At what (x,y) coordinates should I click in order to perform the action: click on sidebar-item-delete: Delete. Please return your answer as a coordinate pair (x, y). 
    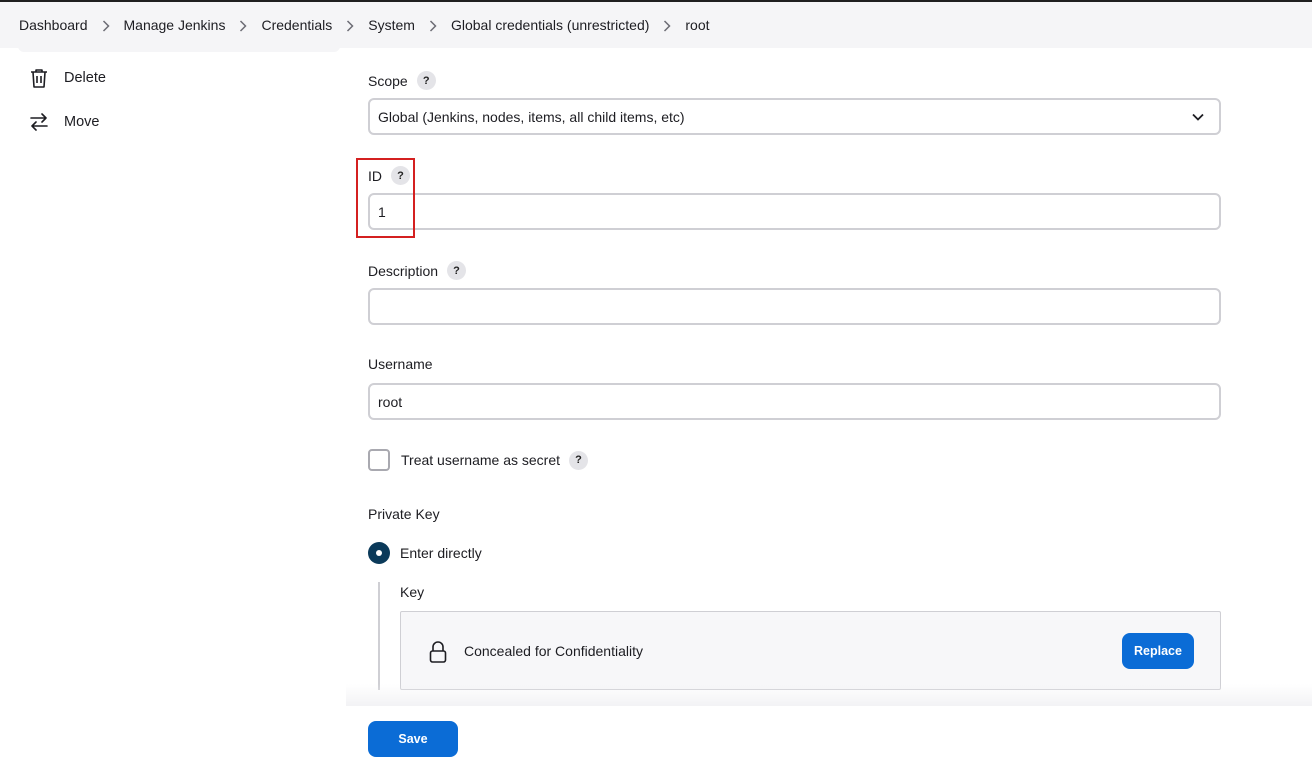
    Looking at the image, I should click on (67, 78).